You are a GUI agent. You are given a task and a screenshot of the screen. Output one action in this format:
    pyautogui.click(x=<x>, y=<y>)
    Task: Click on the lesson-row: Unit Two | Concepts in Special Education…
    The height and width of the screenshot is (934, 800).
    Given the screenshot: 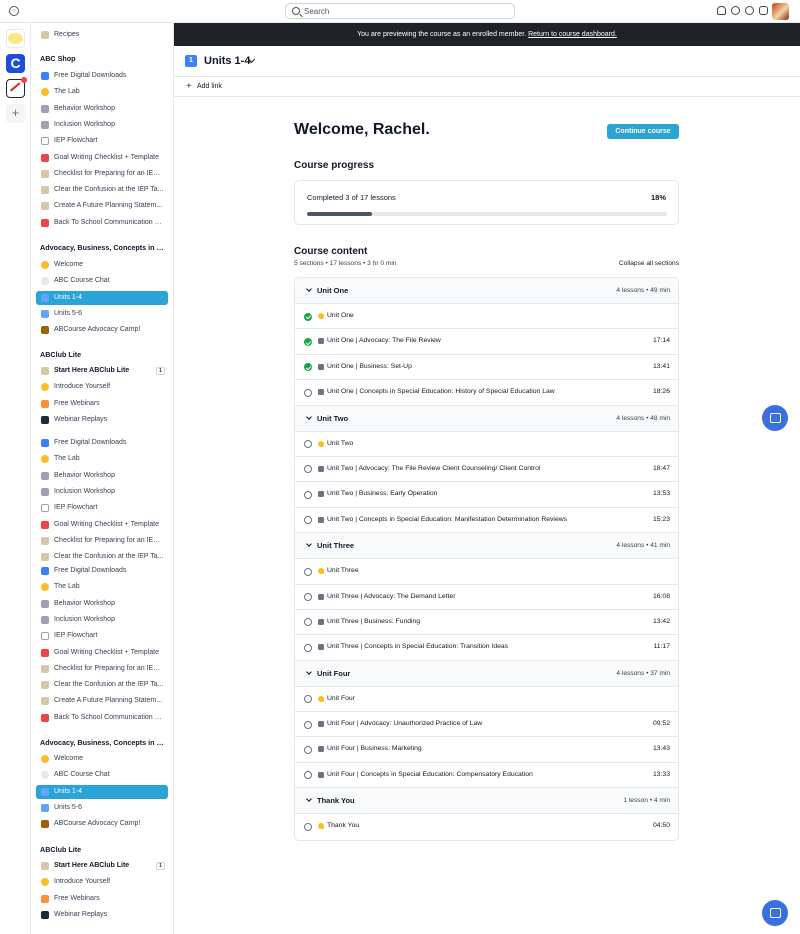 What is the action you would take?
    pyautogui.click(x=486, y=521)
    